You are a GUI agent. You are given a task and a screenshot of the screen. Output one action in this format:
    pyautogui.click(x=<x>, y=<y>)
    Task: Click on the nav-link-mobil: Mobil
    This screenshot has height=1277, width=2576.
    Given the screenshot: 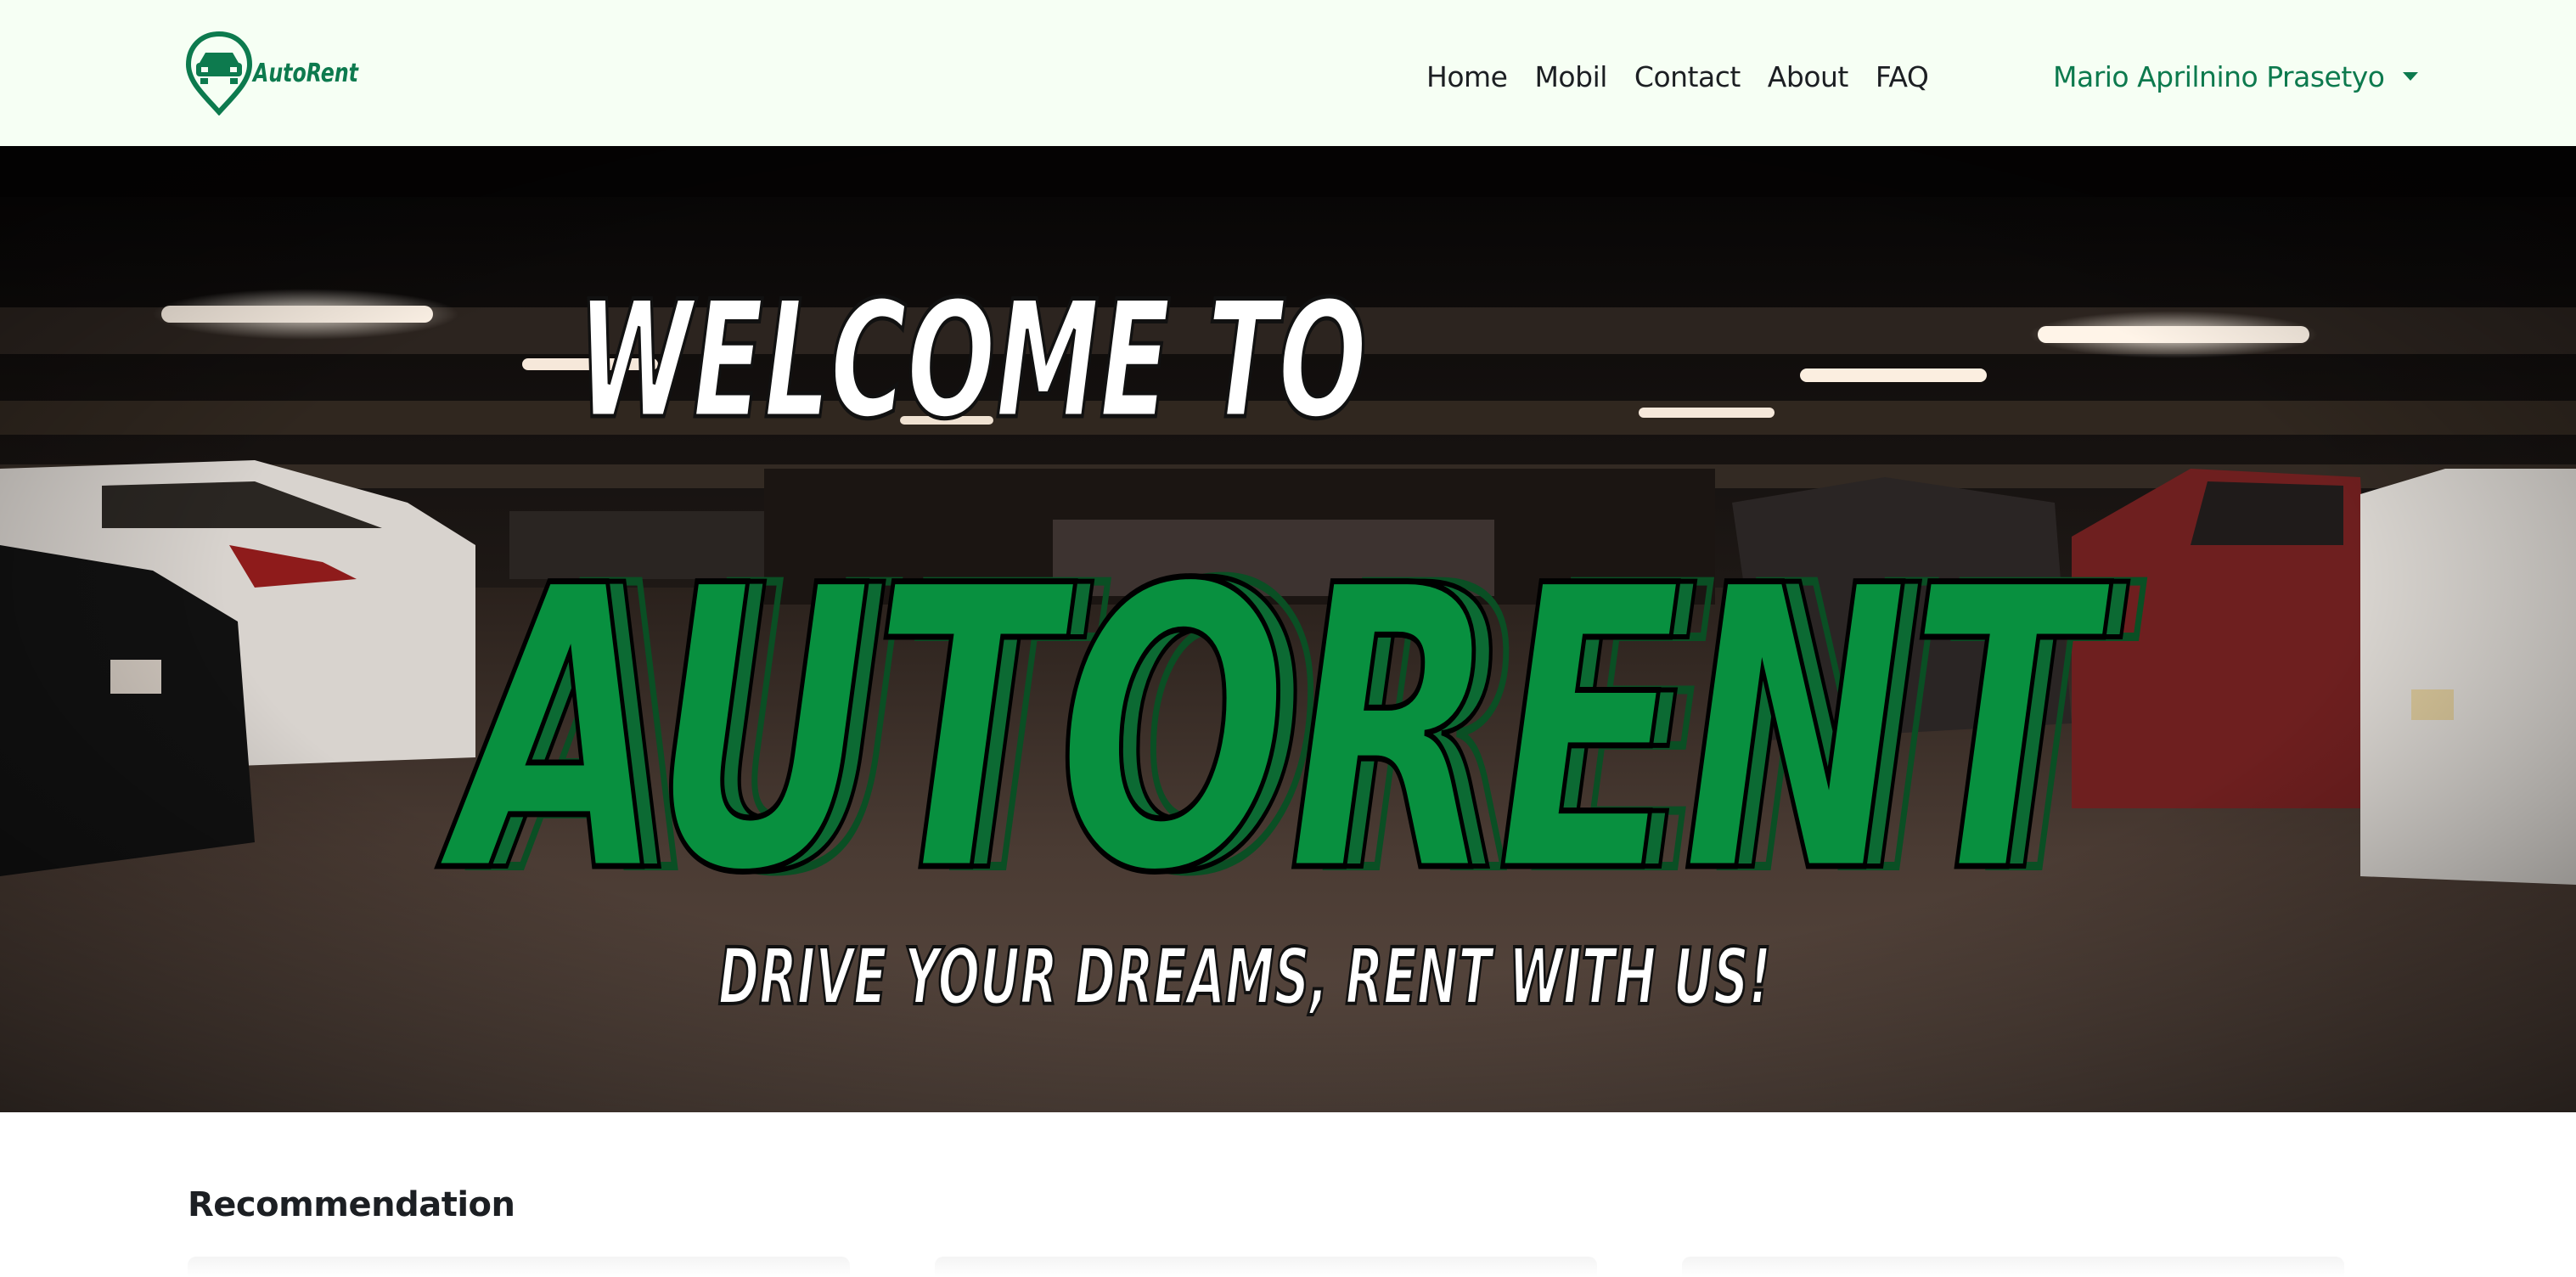 What is the action you would take?
    pyautogui.click(x=1570, y=76)
    